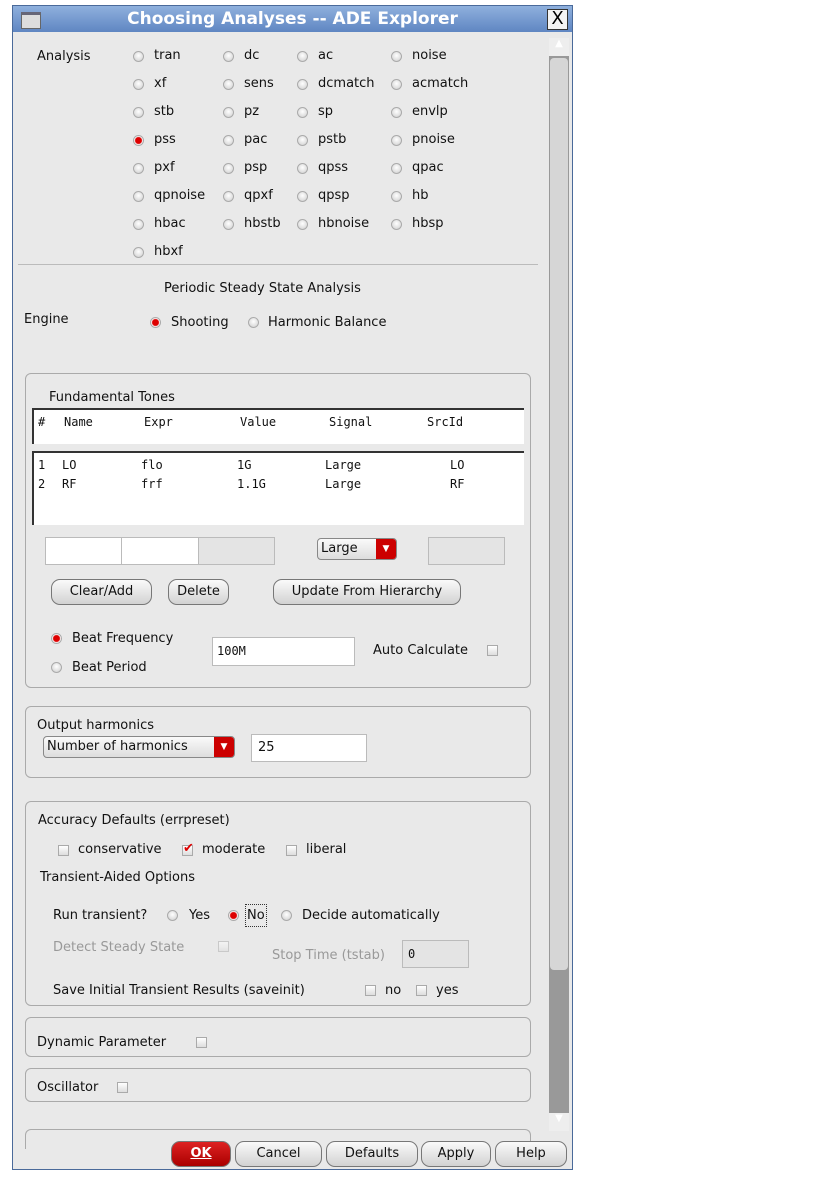 The width and height of the screenshot is (826, 1185). What do you see at coordinates (164, 167) in the screenshot?
I see `analysis-label-pxf: pxf` at bounding box center [164, 167].